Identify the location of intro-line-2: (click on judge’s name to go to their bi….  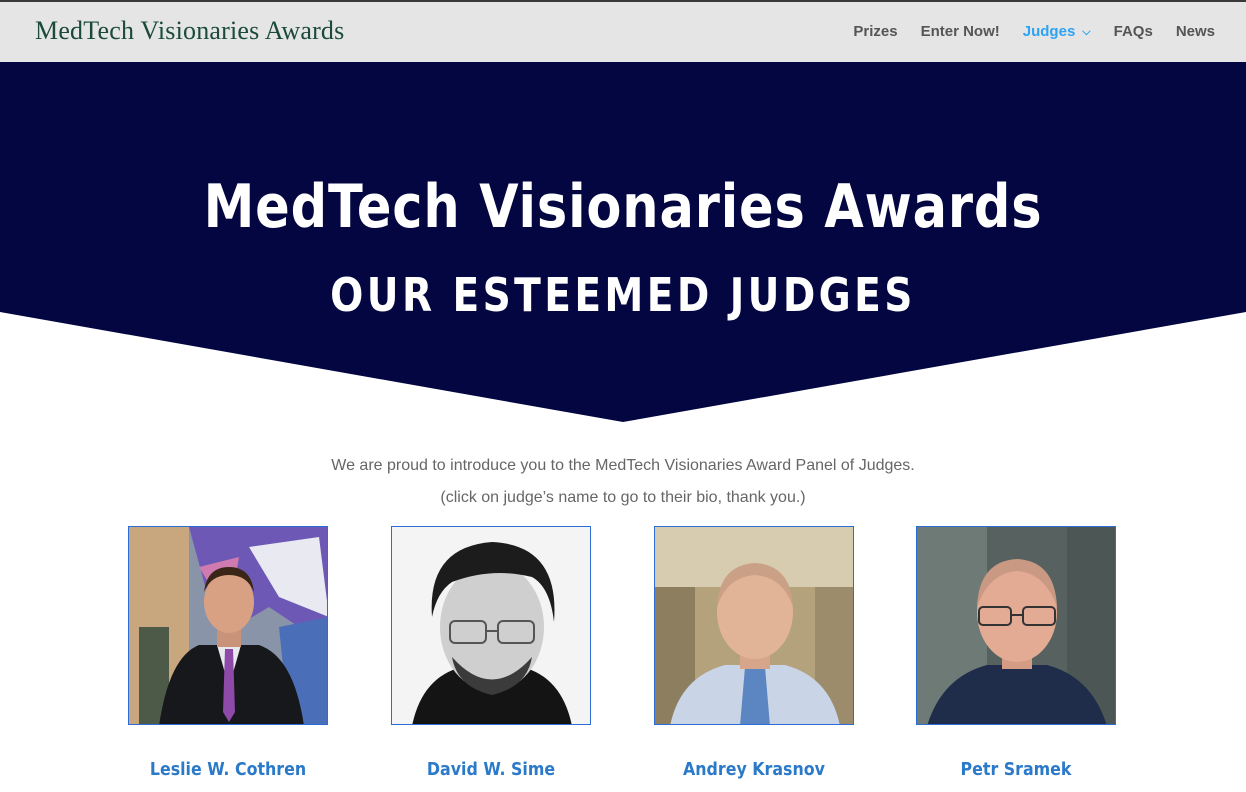
(623, 497).